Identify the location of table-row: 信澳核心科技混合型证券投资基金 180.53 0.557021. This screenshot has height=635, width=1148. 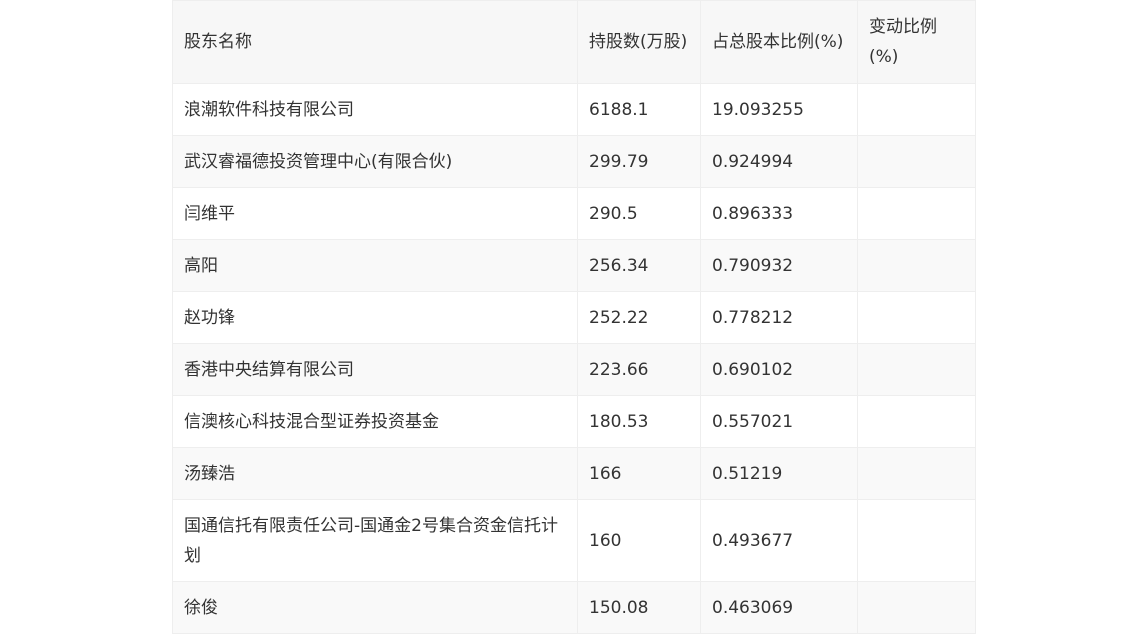
(574, 421).